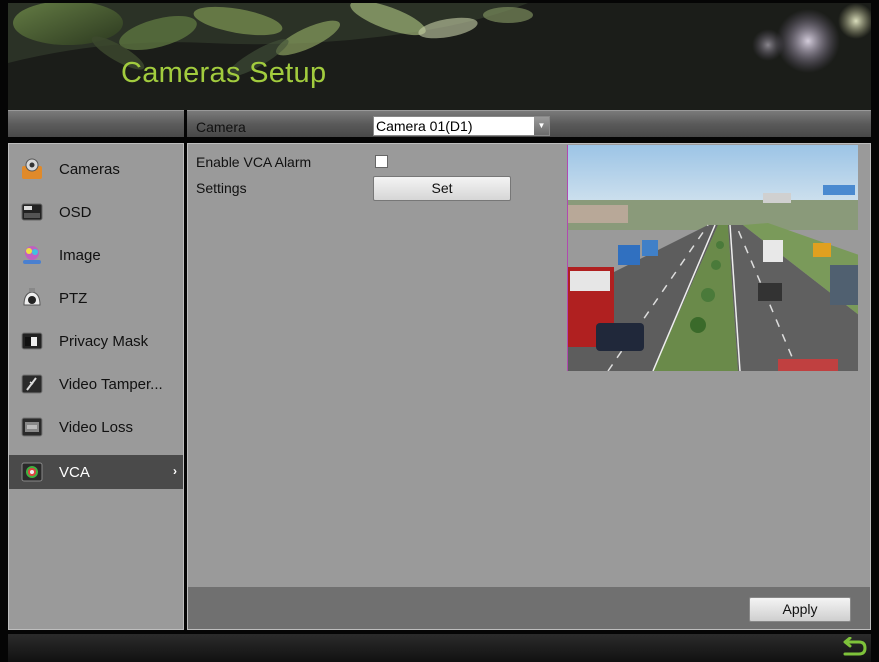 Image resolution: width=879 pixels, height=662 pixels. Describe the element at coordinates (74, 472) in the screenshot. I see `sidebar-item-label: VCA` at that location.